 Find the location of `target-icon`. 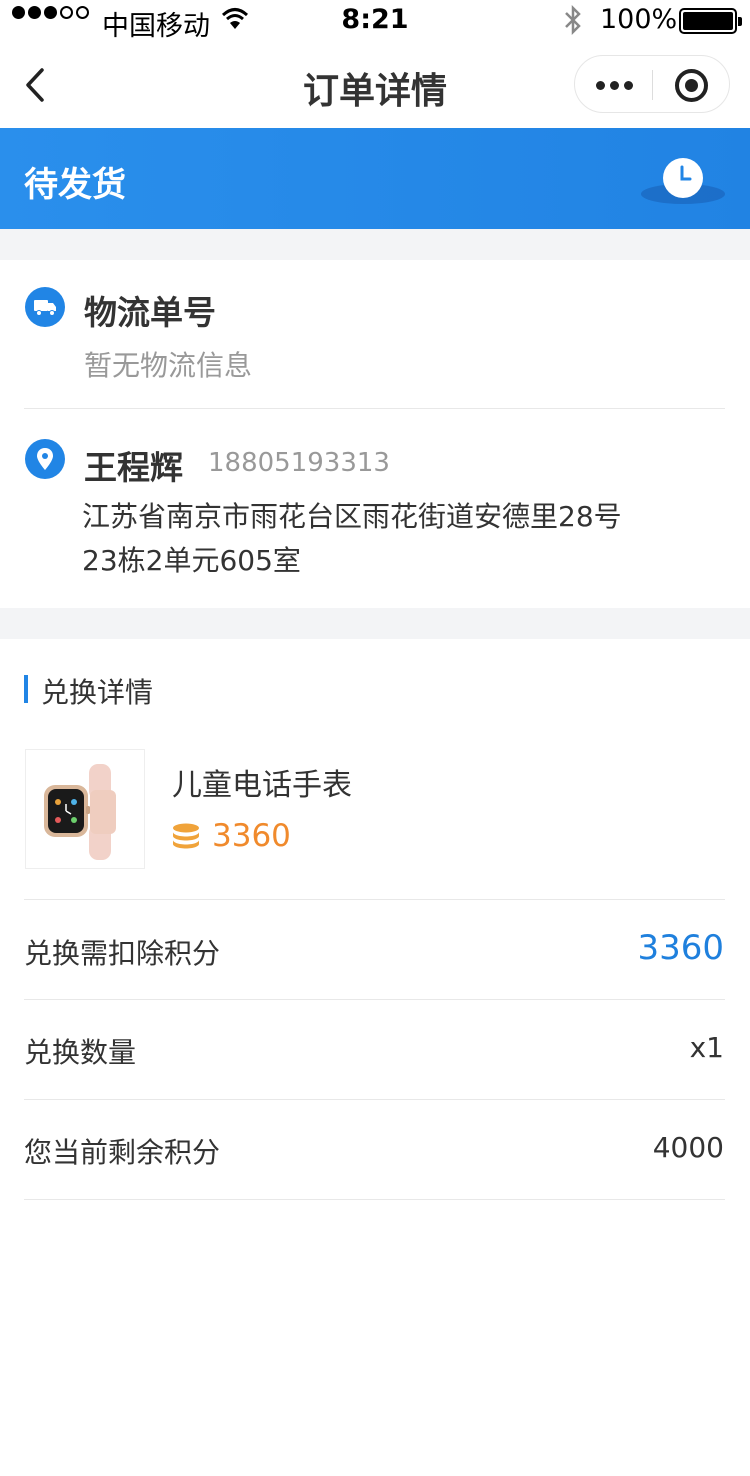

target-icon is located at coordinates (691, 85).